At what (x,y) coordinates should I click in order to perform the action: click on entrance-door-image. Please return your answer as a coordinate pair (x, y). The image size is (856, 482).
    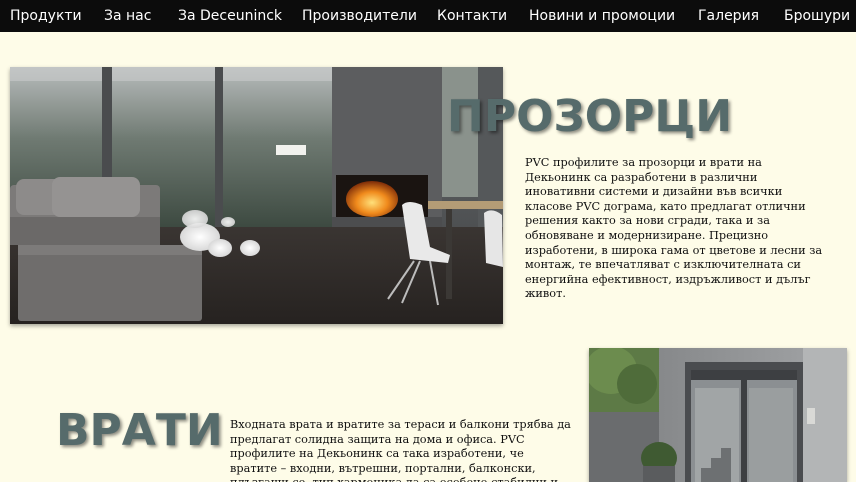
    Looking at the image, I should click on (718, 415).